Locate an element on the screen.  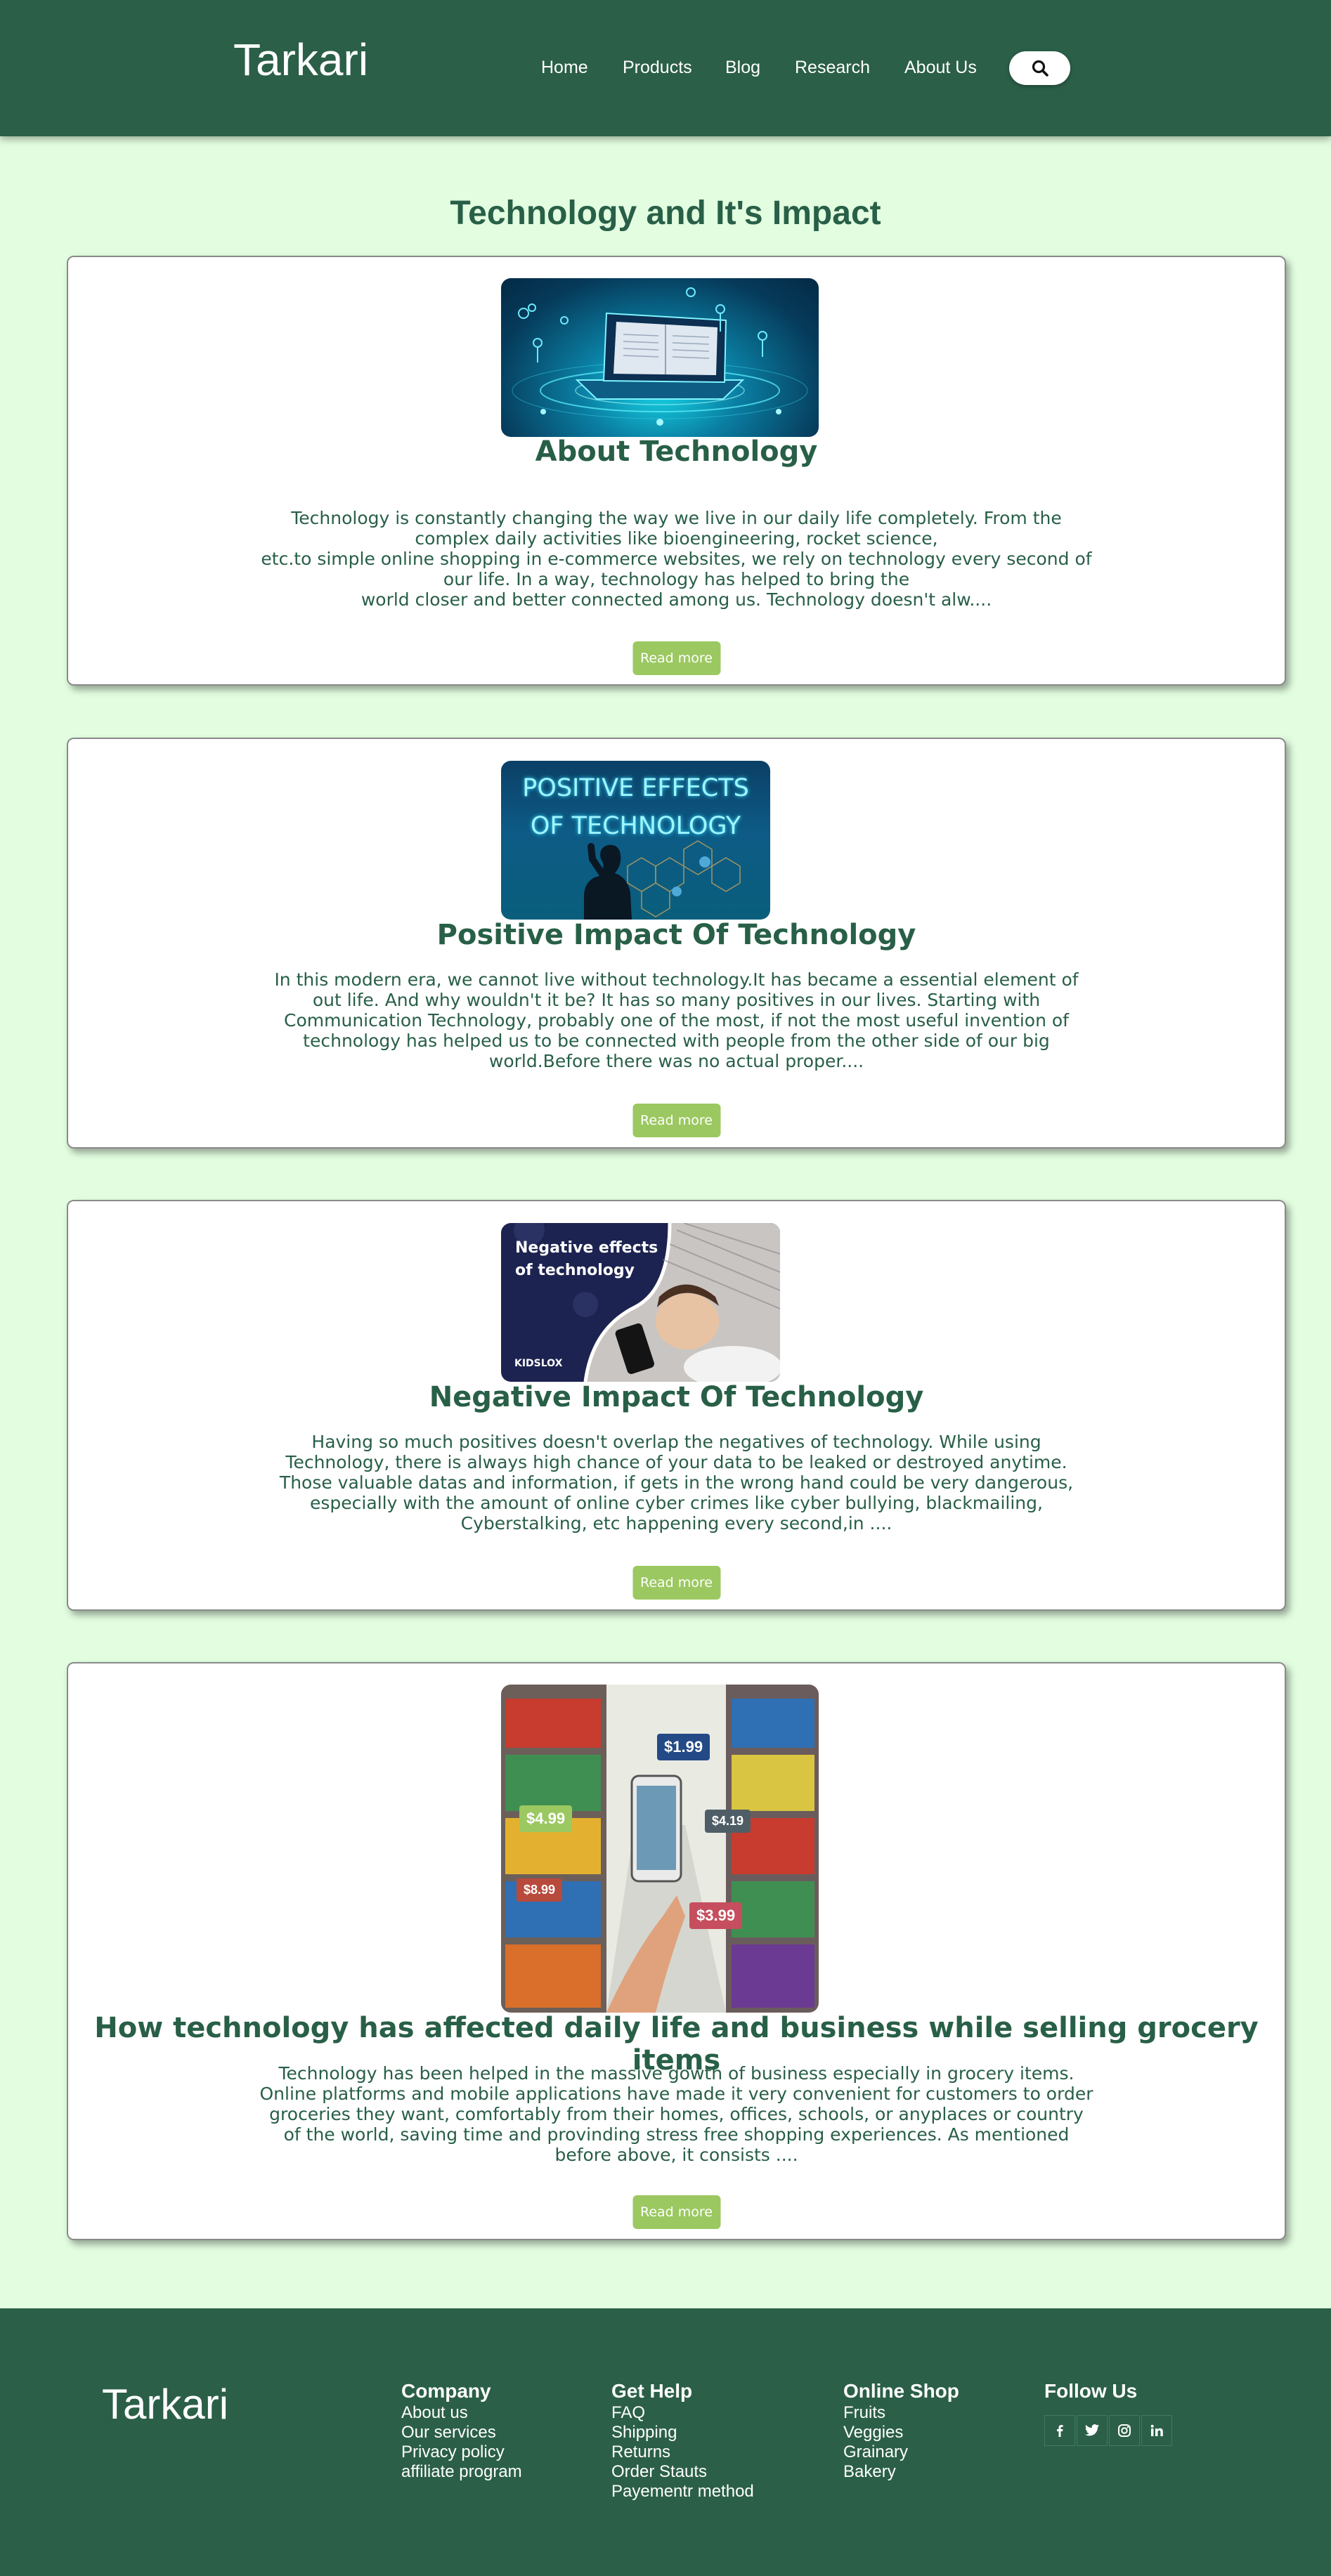
search-button is located at coordinates (1039, 68).